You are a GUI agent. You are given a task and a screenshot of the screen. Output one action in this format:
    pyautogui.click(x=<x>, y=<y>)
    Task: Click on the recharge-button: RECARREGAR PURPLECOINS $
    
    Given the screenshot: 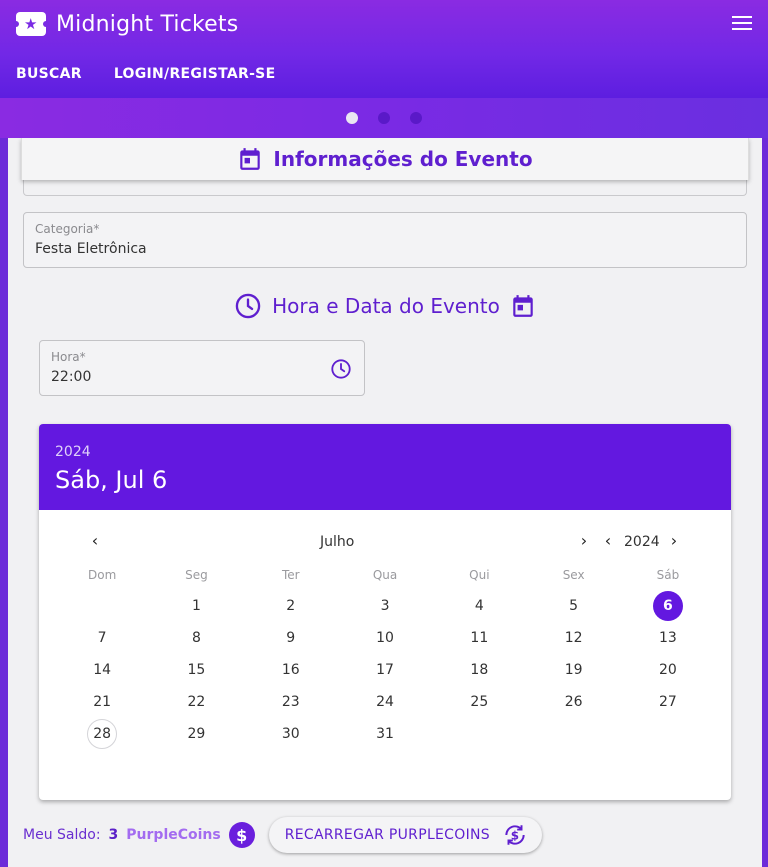 What is the action you would take?
    pyautogui.click(x=405, y=835)
    